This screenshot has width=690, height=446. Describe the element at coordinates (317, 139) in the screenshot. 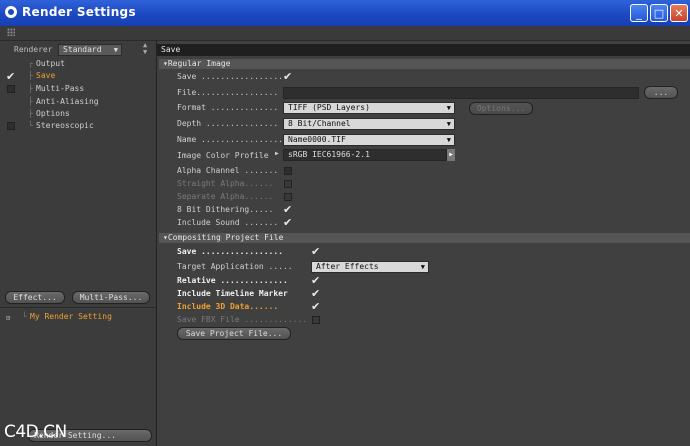

I see `name-value: Name0000.TIF` at that location.